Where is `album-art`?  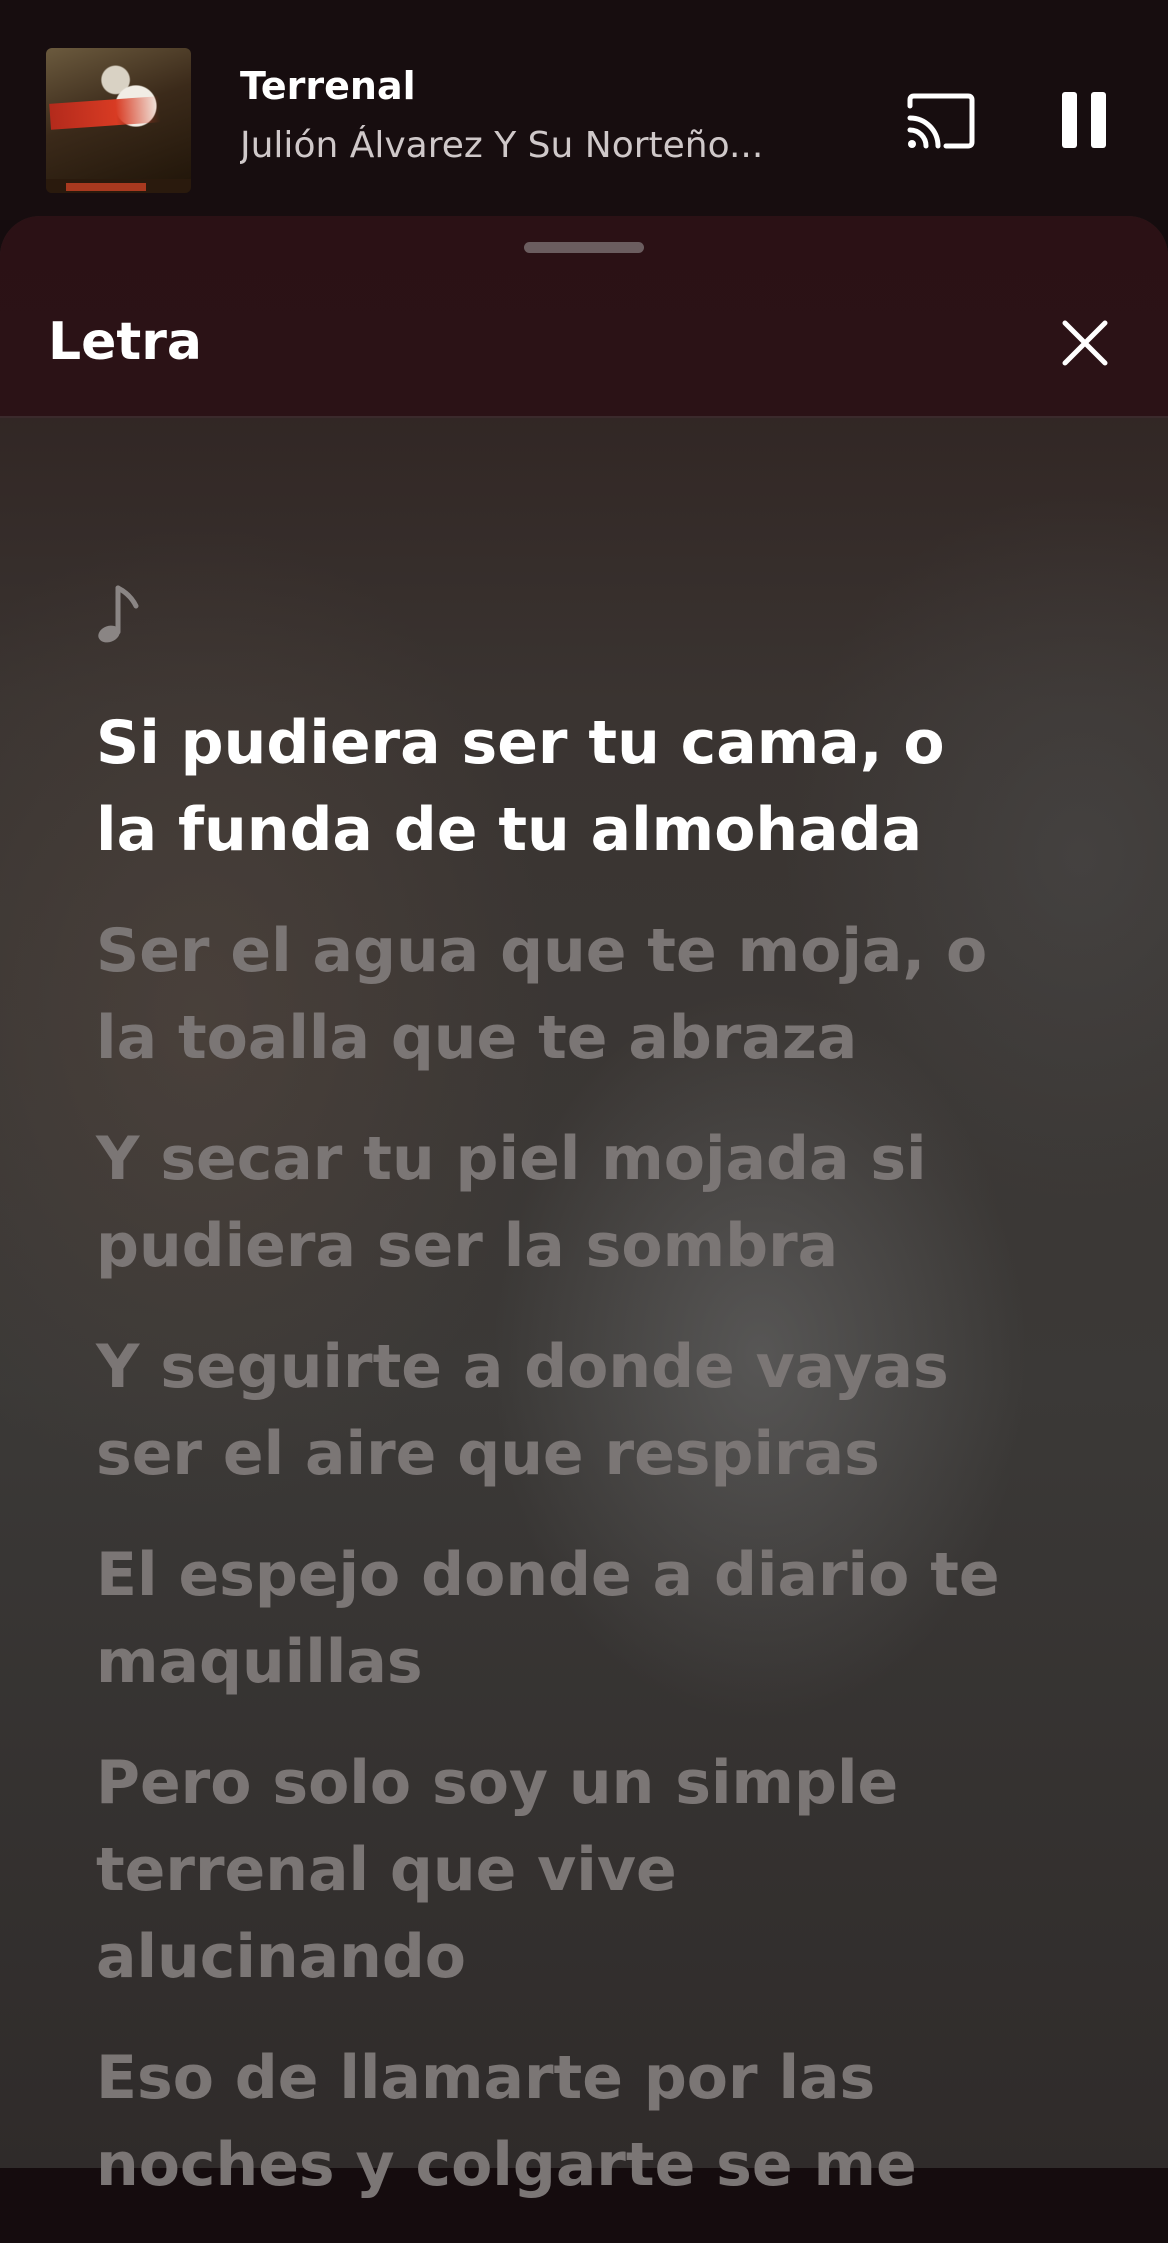 album-art is located at coordinates (118, 120).